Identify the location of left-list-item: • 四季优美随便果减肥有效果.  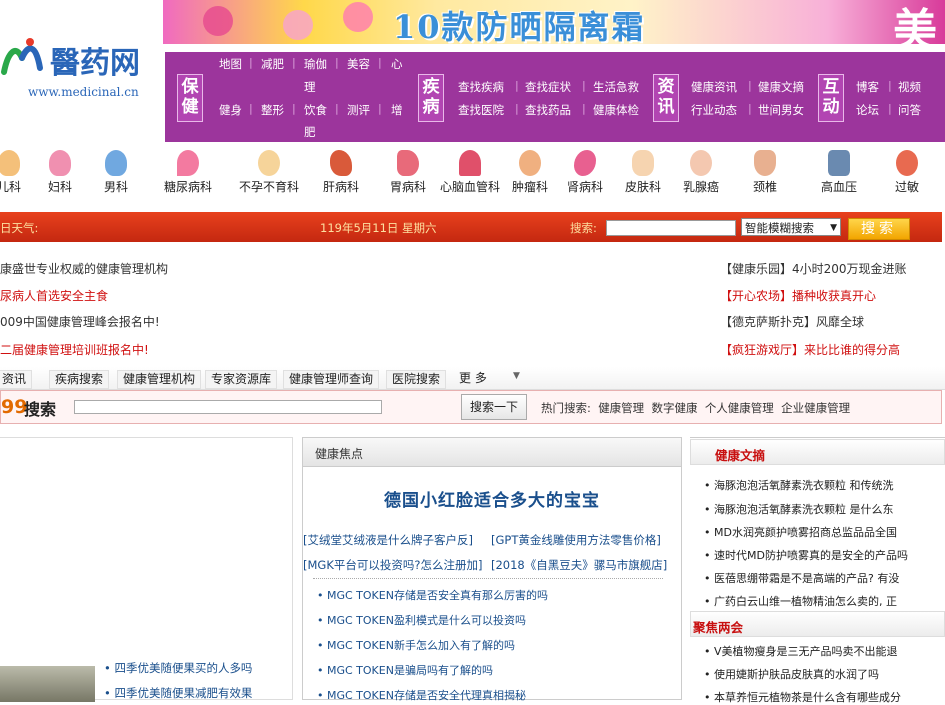
(178, 693).